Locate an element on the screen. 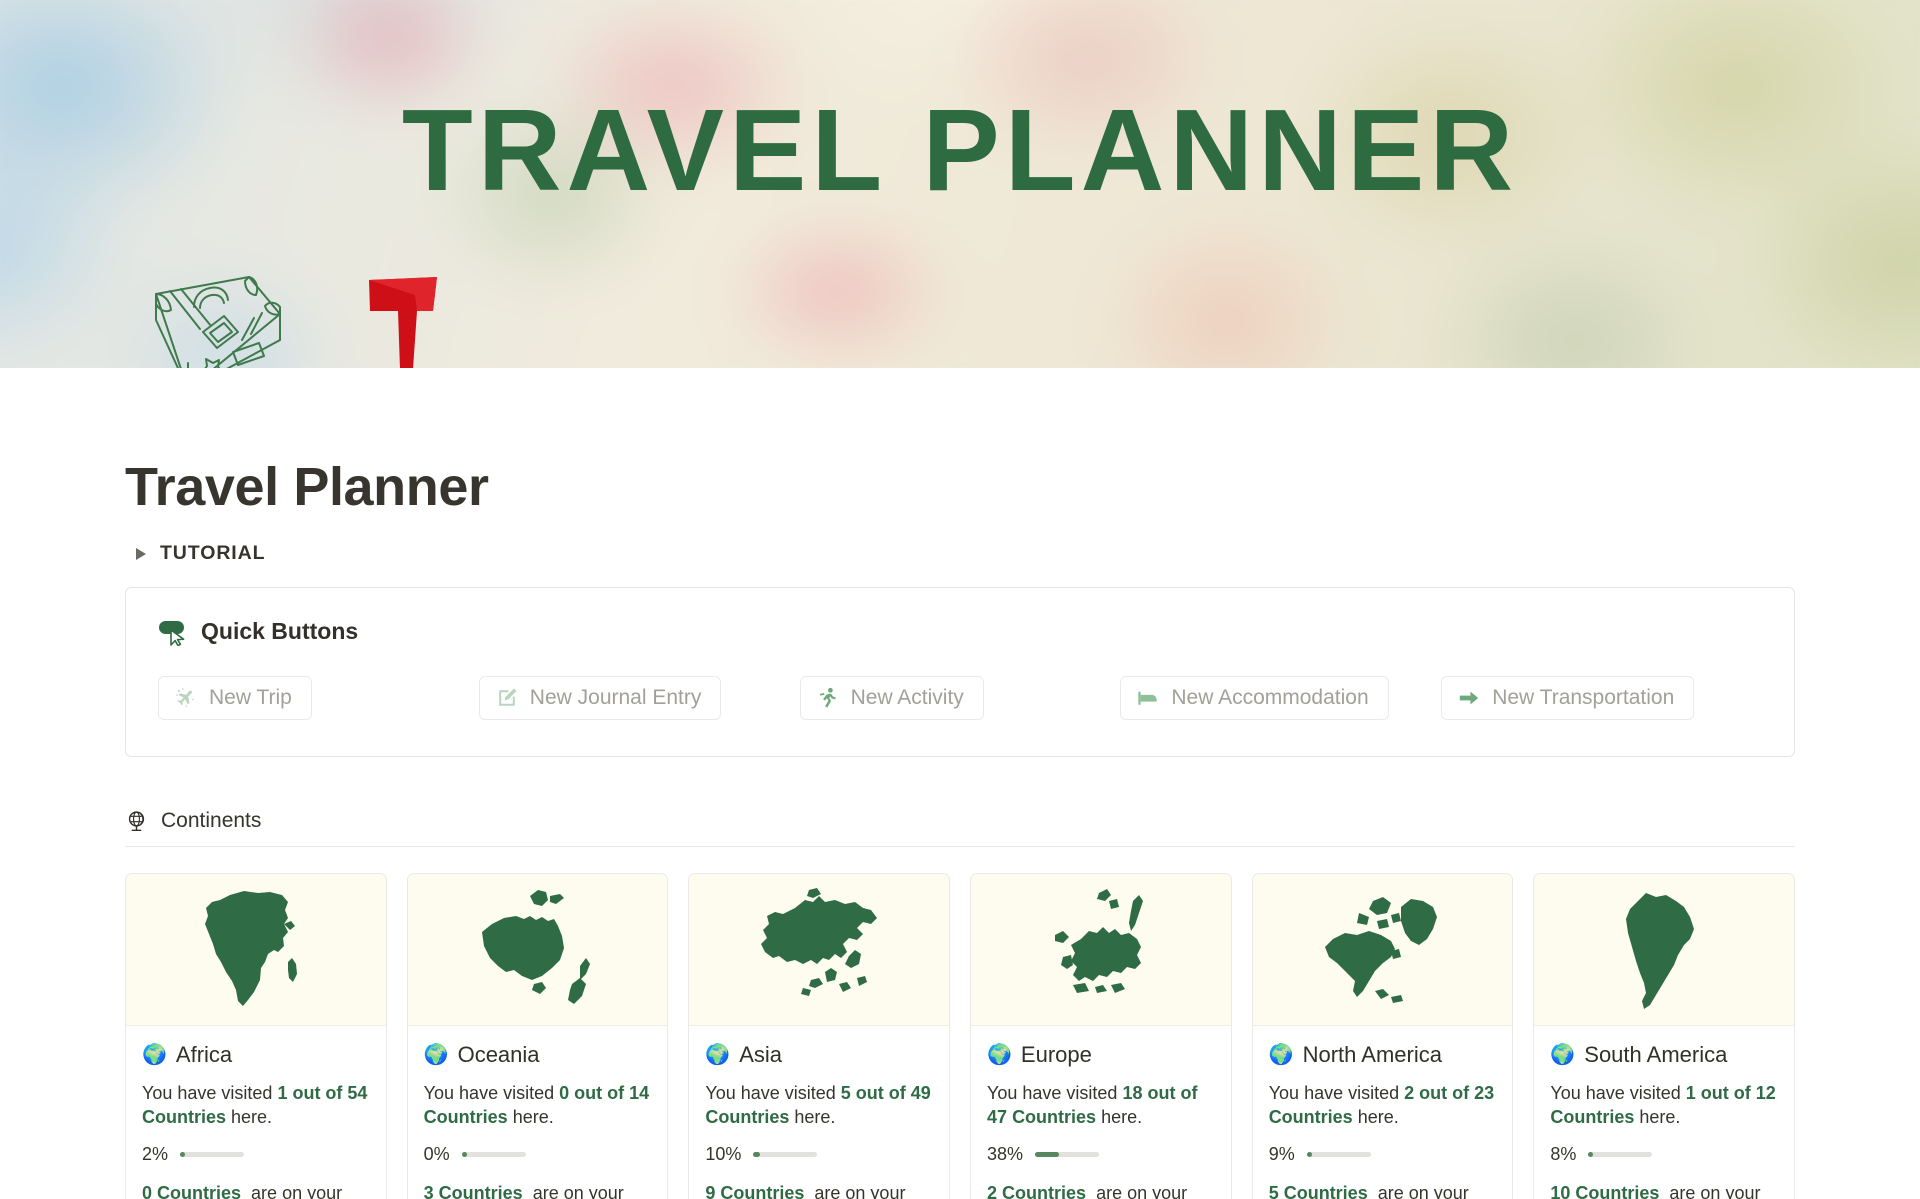  visited-progress: 8% is located at coordinates (1664, 1154).